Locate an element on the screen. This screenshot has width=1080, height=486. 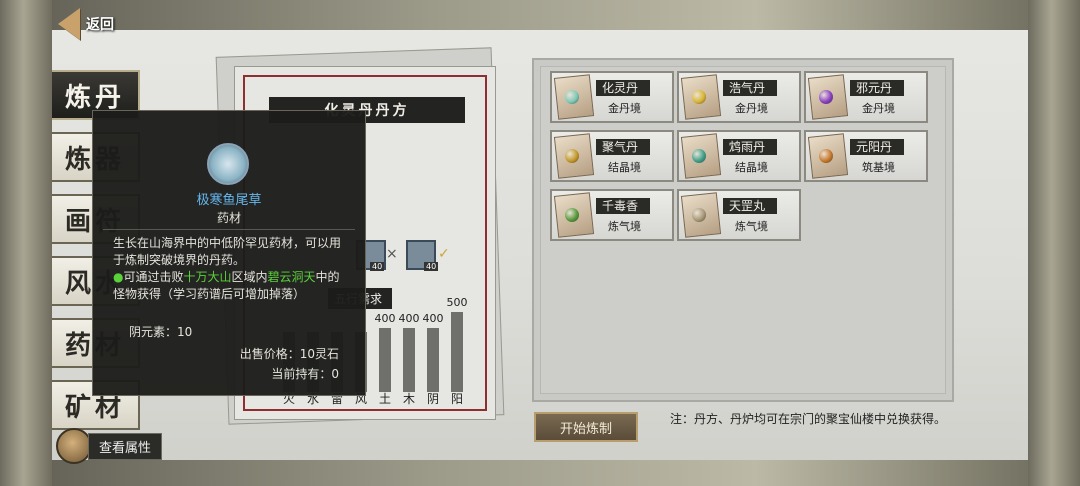
top-border is located at coordinates (540, 15).